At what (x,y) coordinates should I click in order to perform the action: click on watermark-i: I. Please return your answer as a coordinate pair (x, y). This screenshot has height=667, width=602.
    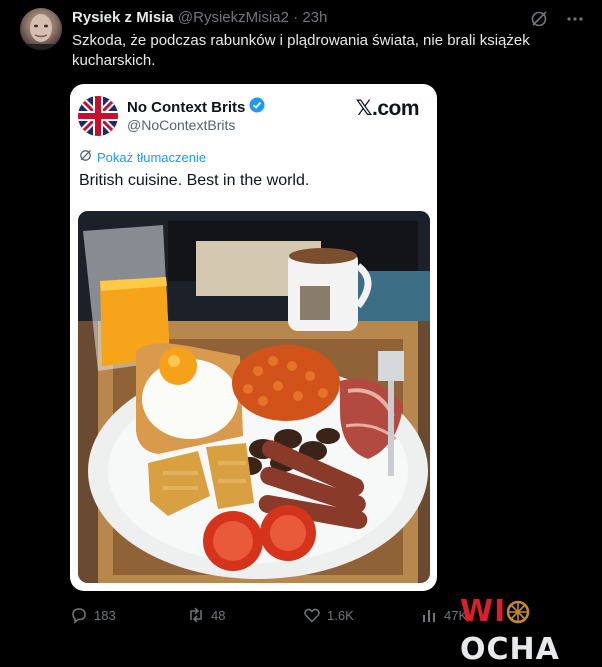
    Looking at the image, I should click on (500, 611).